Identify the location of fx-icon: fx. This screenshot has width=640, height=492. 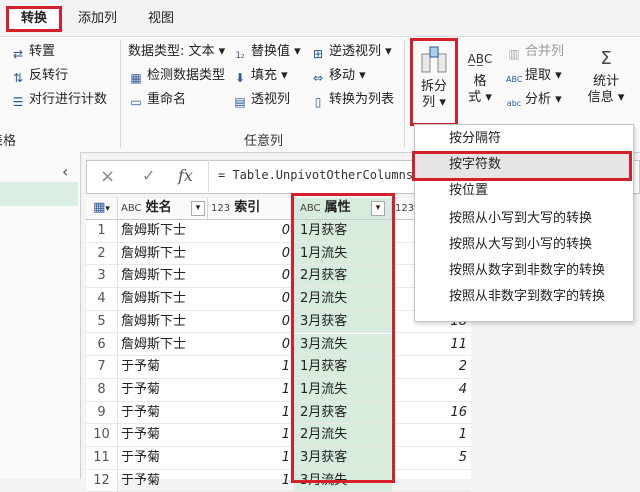
(185, 175).